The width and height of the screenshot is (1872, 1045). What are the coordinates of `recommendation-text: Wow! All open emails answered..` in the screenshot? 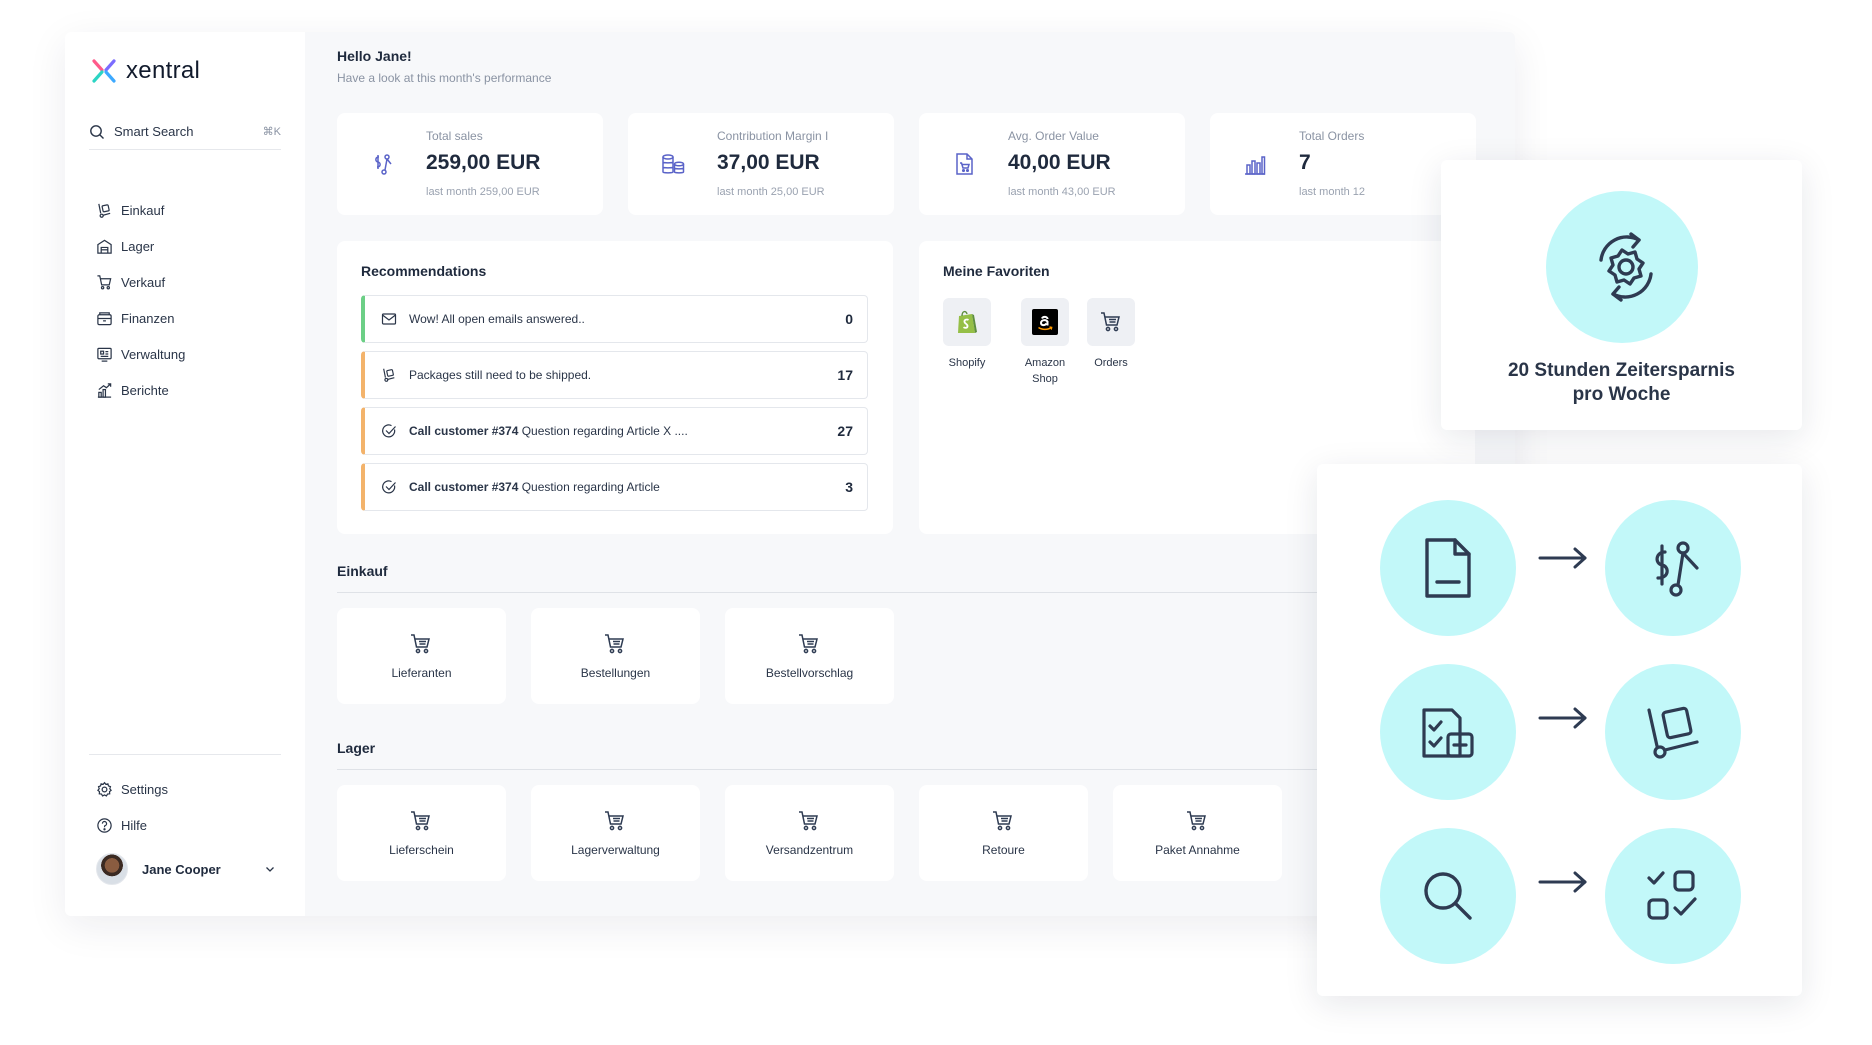 It's located at (497, 319).